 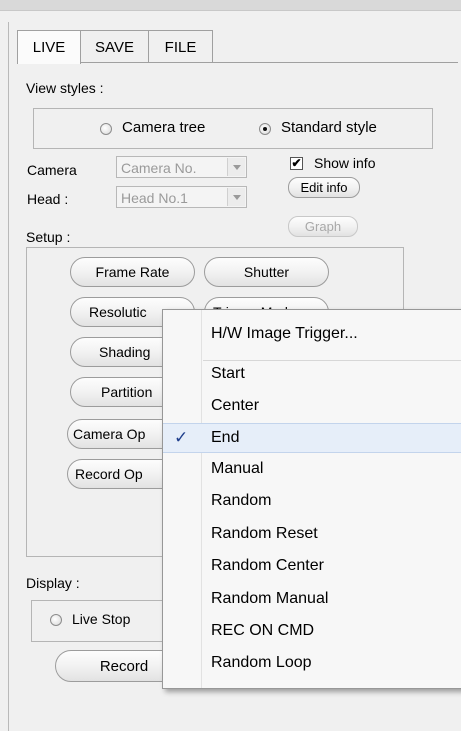 I want to click on menu-item-label: REC ON CMD, so click(x=263, y=630).